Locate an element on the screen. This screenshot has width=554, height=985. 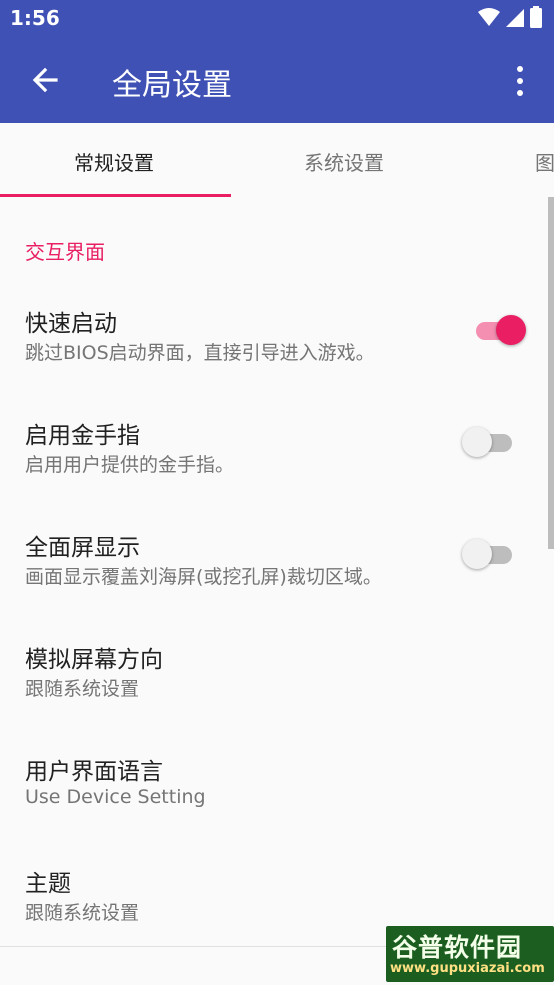
tab-system-settings: 系统设置 is located at coordinates (344, 161).